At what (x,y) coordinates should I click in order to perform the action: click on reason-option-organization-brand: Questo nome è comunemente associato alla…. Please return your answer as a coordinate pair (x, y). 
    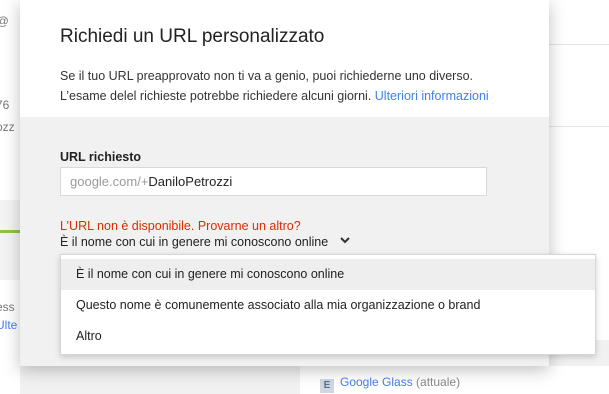
    Looking at the image, I should click on (328, 305).